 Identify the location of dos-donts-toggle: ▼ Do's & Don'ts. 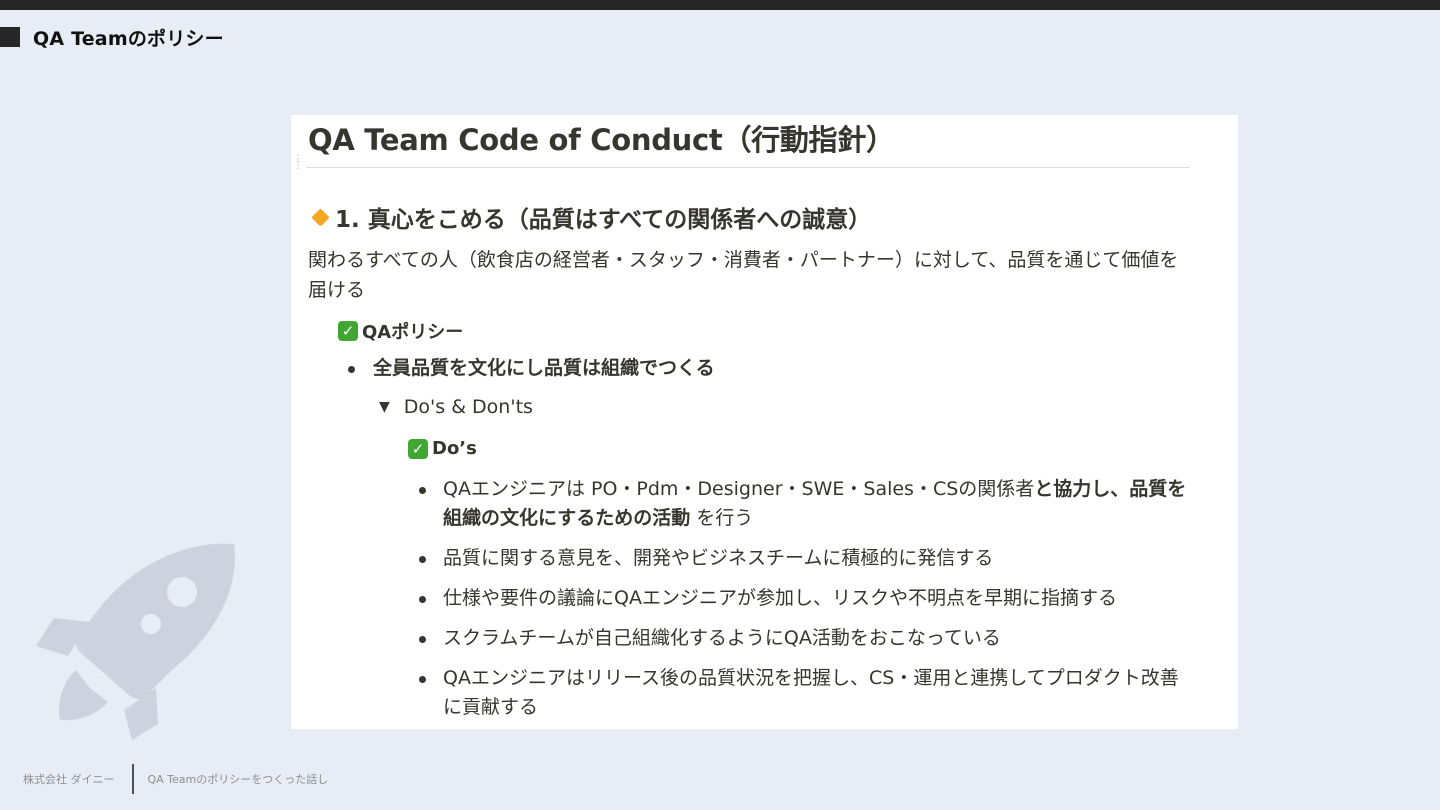
(456, 407).